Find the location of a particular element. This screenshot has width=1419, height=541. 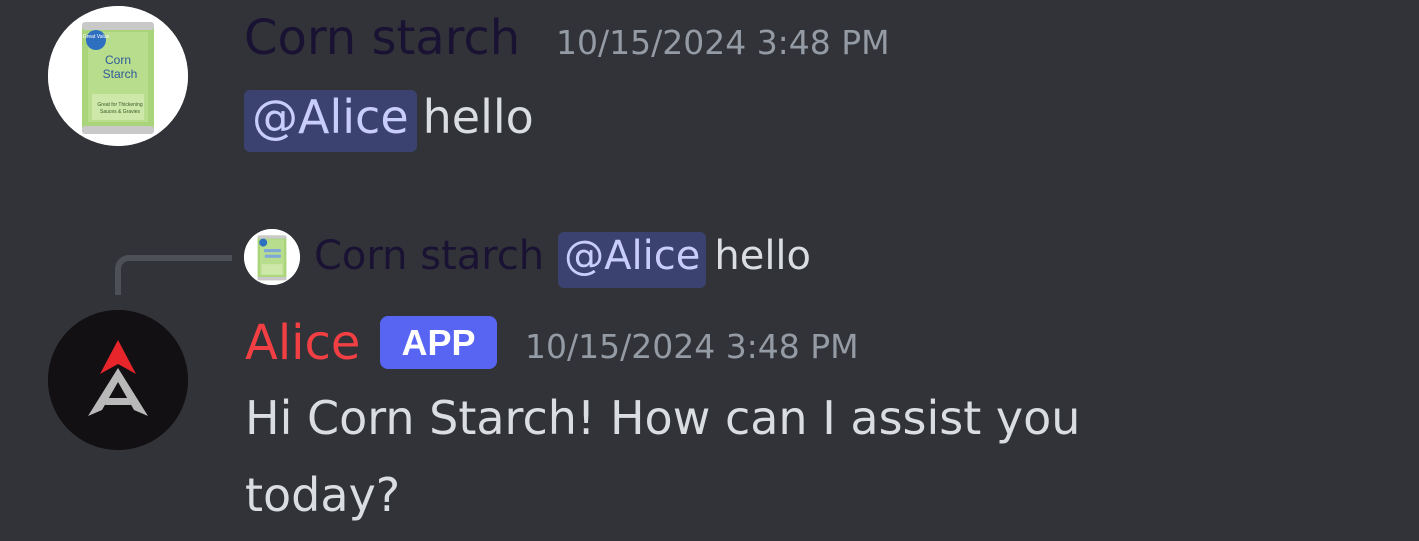

reply-message-text: hello is located at coordinates (762, 256).